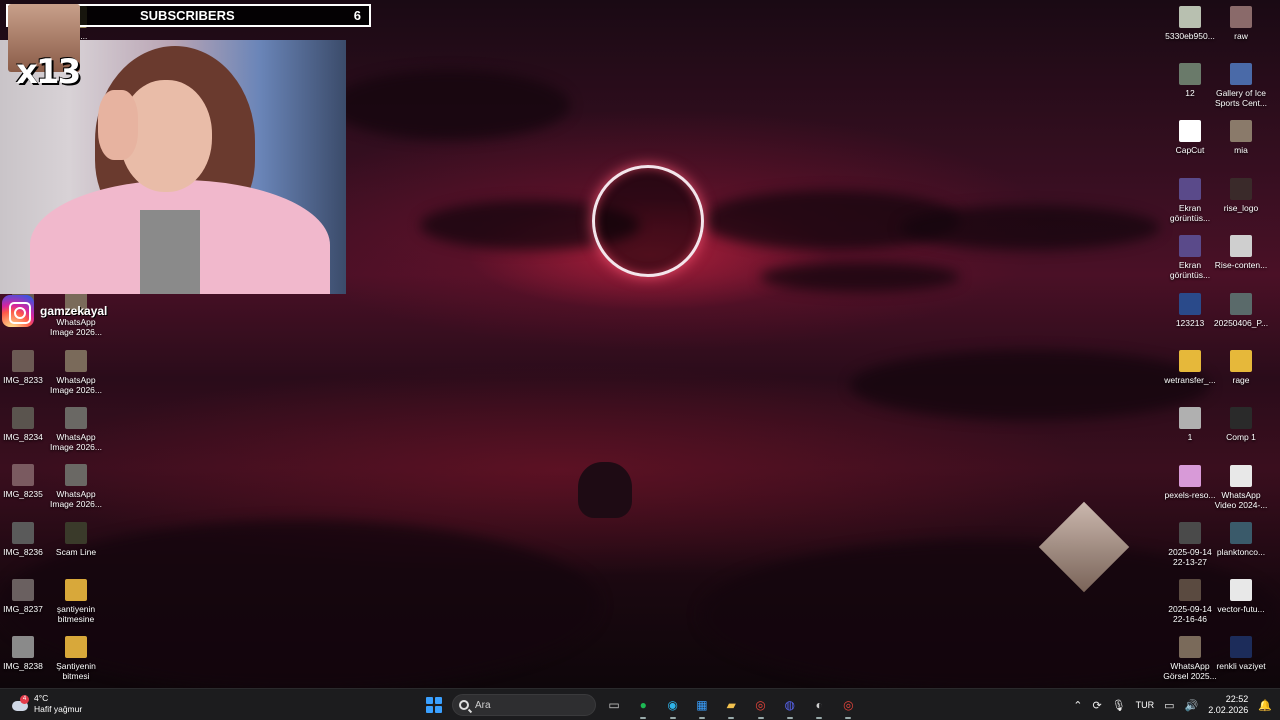  Describe the element at coordinates (648, 221) in the screenshot. I see `eclipse-graphic` at that location.